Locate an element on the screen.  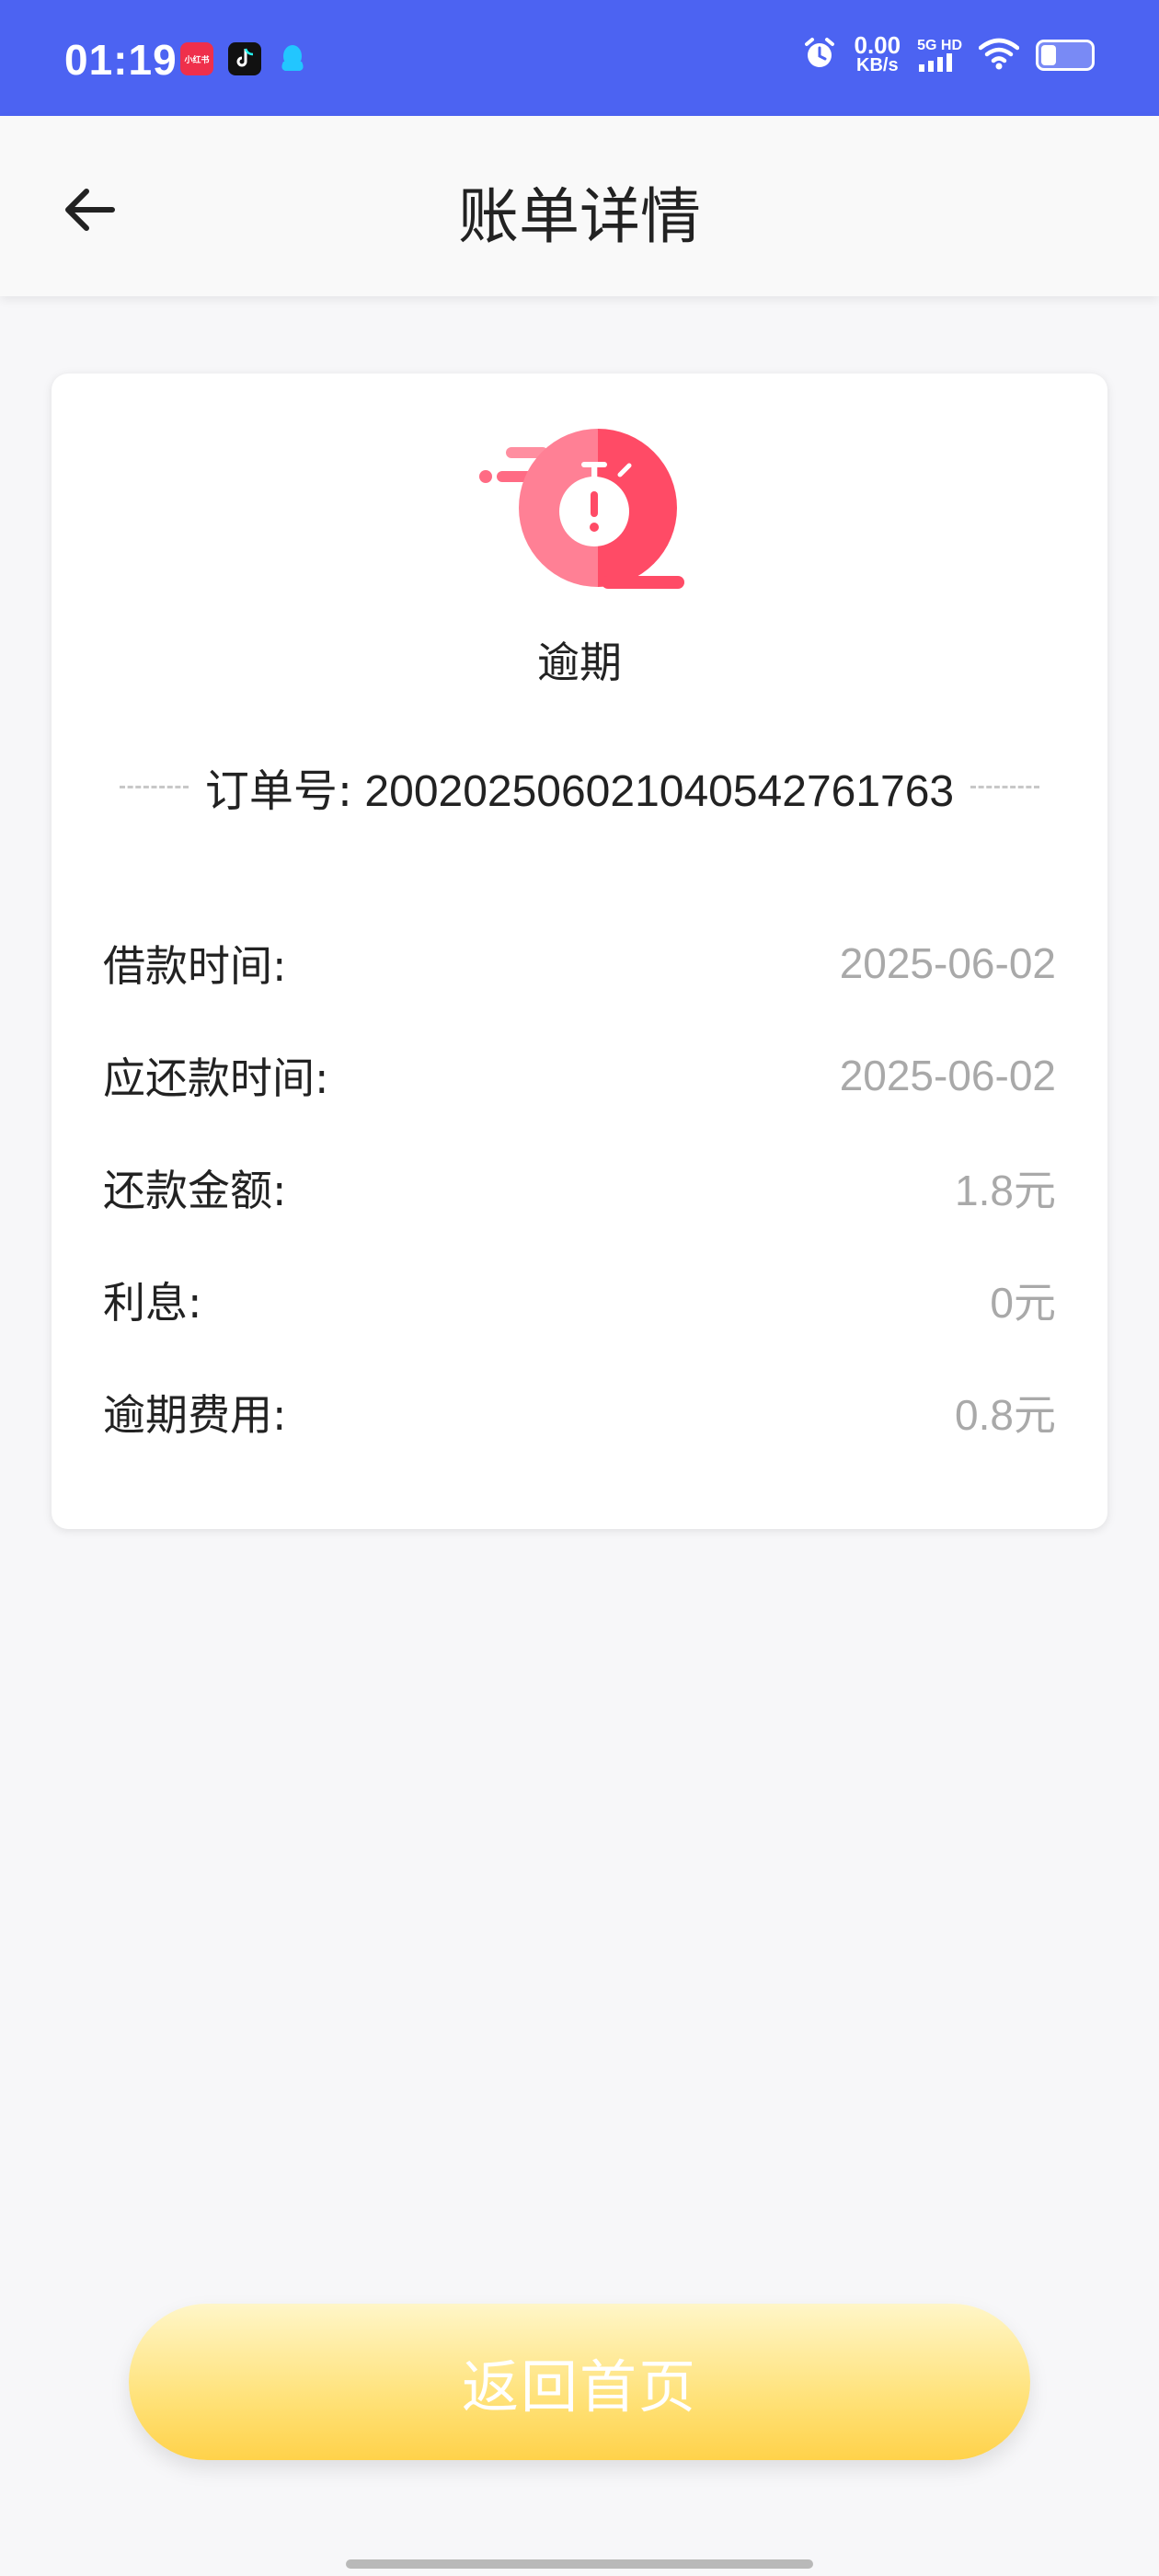
xiaohongshu-icon: 小红书 is located at coordinates (196, 58).